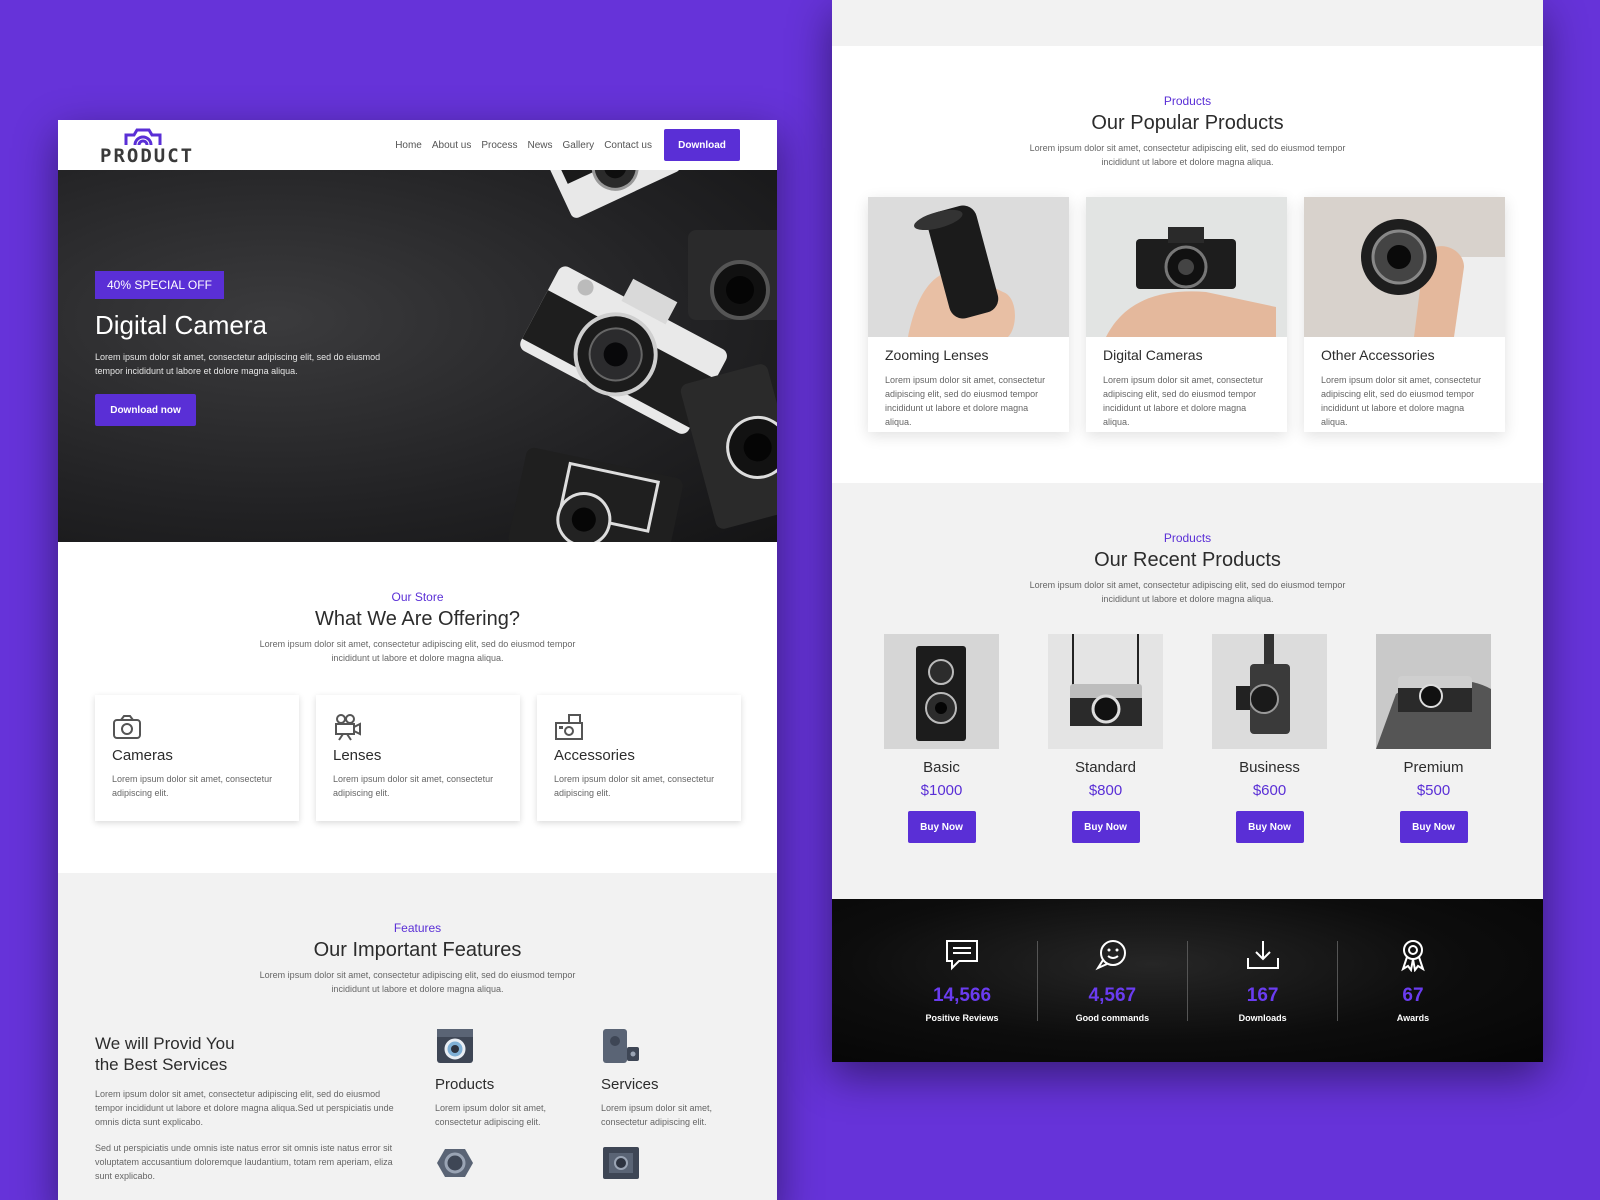 Image resolution: width=1600 pixels, height=1200 pixels. I want to click on stat-value: 67, so click(1413, 995).